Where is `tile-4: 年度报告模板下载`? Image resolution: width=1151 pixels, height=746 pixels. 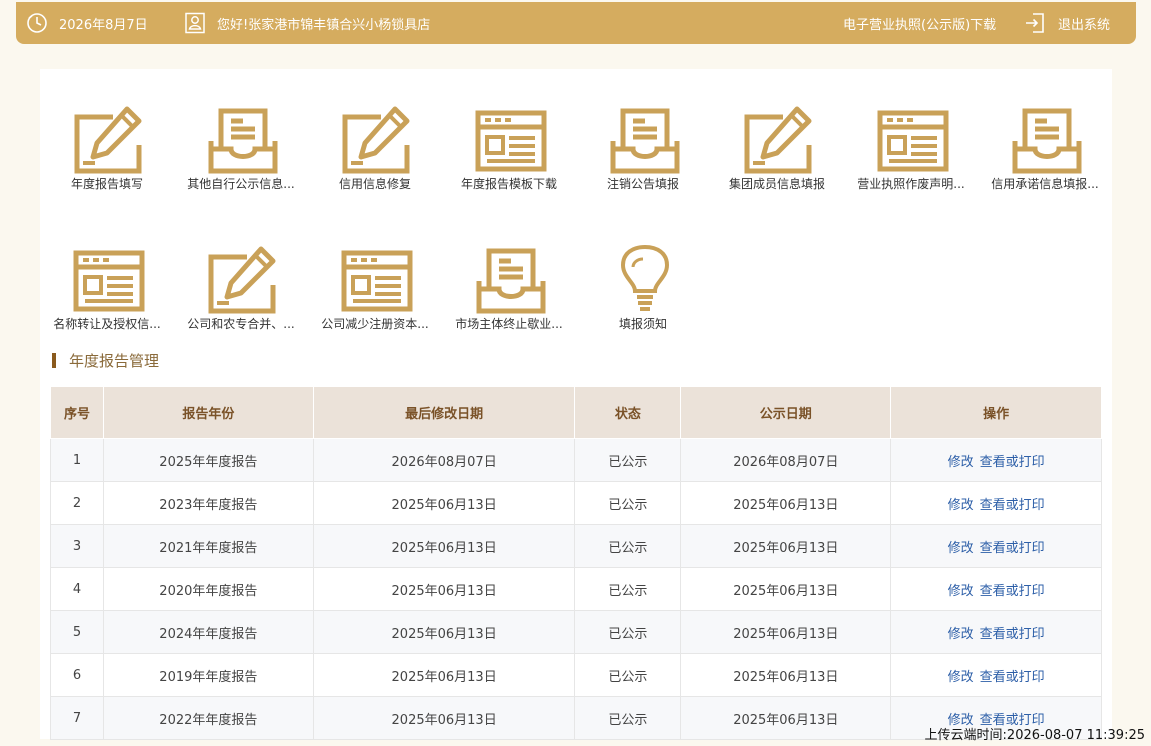 tile-4: 年度报告模板下载 is located at coordinates (509, 136).